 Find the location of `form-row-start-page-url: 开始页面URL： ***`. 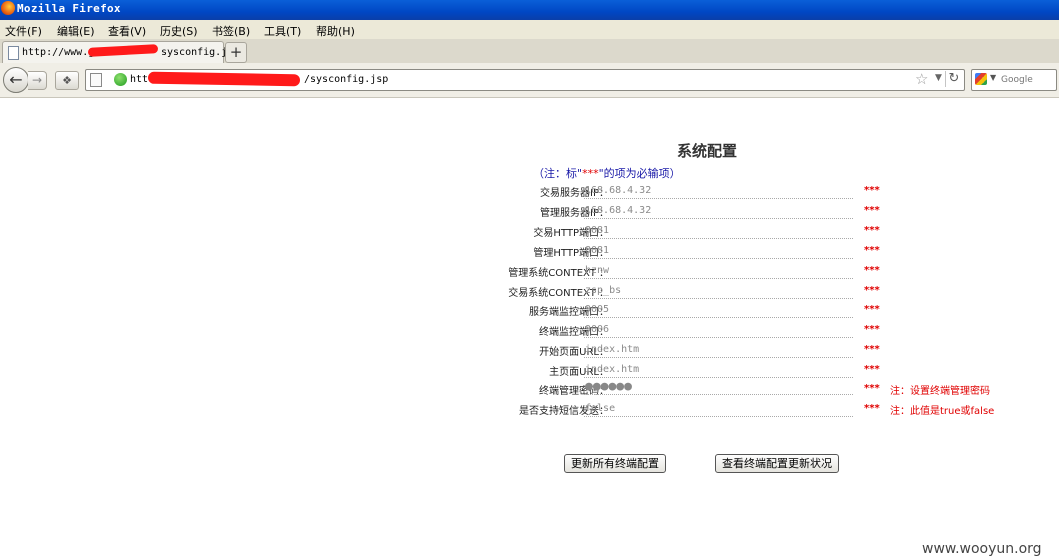

form-row-start-page-url: 开始页面URL： *** is located at coordinates (744, 351).